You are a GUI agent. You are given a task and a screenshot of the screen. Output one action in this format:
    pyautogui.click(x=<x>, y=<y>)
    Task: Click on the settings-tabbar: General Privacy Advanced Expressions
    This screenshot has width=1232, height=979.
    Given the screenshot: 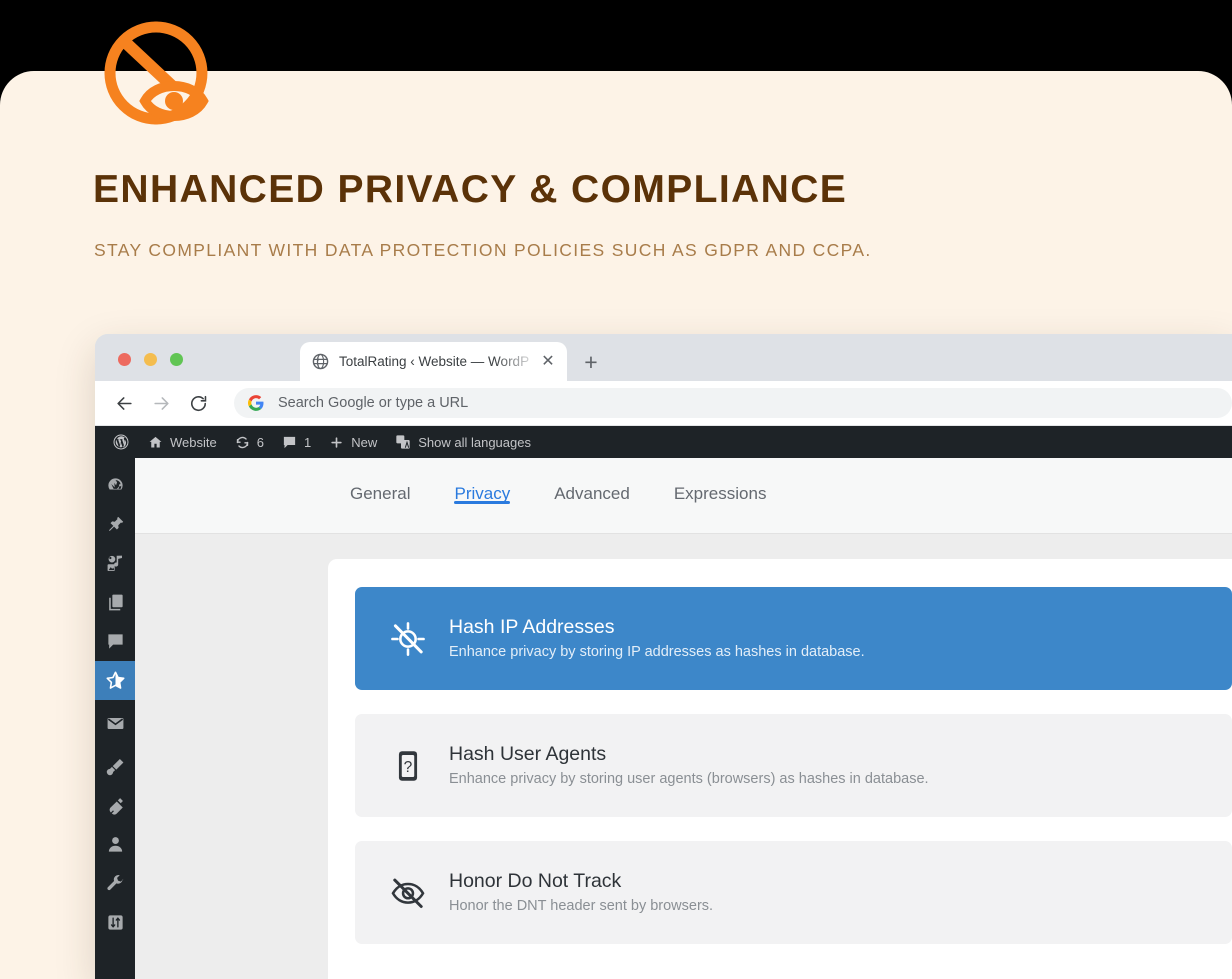 What is the action you would take?
    pyautogui.click(x=683, y=496)
    